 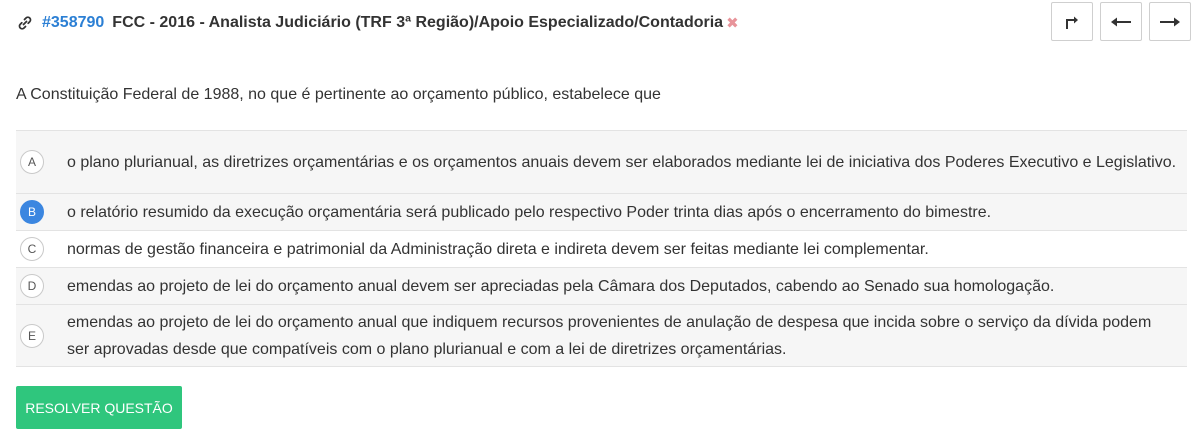 I want to click on share-button, so click(x=1072, y=21).